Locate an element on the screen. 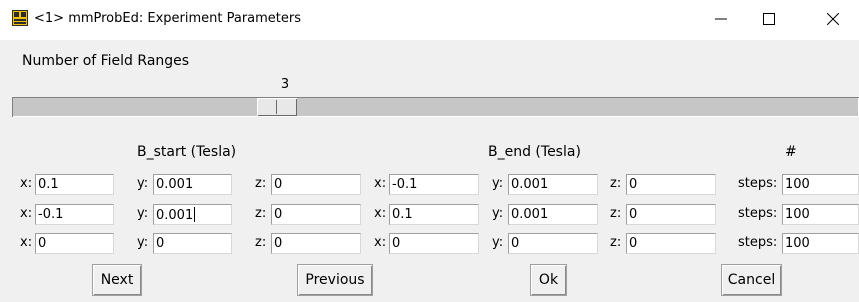  start-y-field: 0.001 is located at coordinates (192, 184).